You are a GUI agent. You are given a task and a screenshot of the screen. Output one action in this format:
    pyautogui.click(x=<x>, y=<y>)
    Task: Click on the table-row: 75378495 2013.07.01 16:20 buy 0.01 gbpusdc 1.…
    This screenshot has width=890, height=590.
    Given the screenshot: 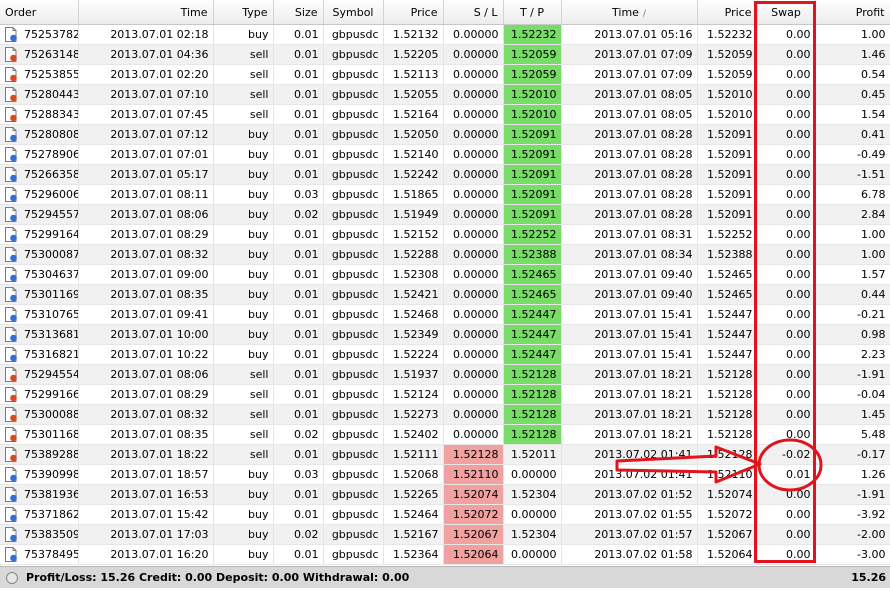 What is the action you would take?
    pyautogui.click(x=445, y=554)
    